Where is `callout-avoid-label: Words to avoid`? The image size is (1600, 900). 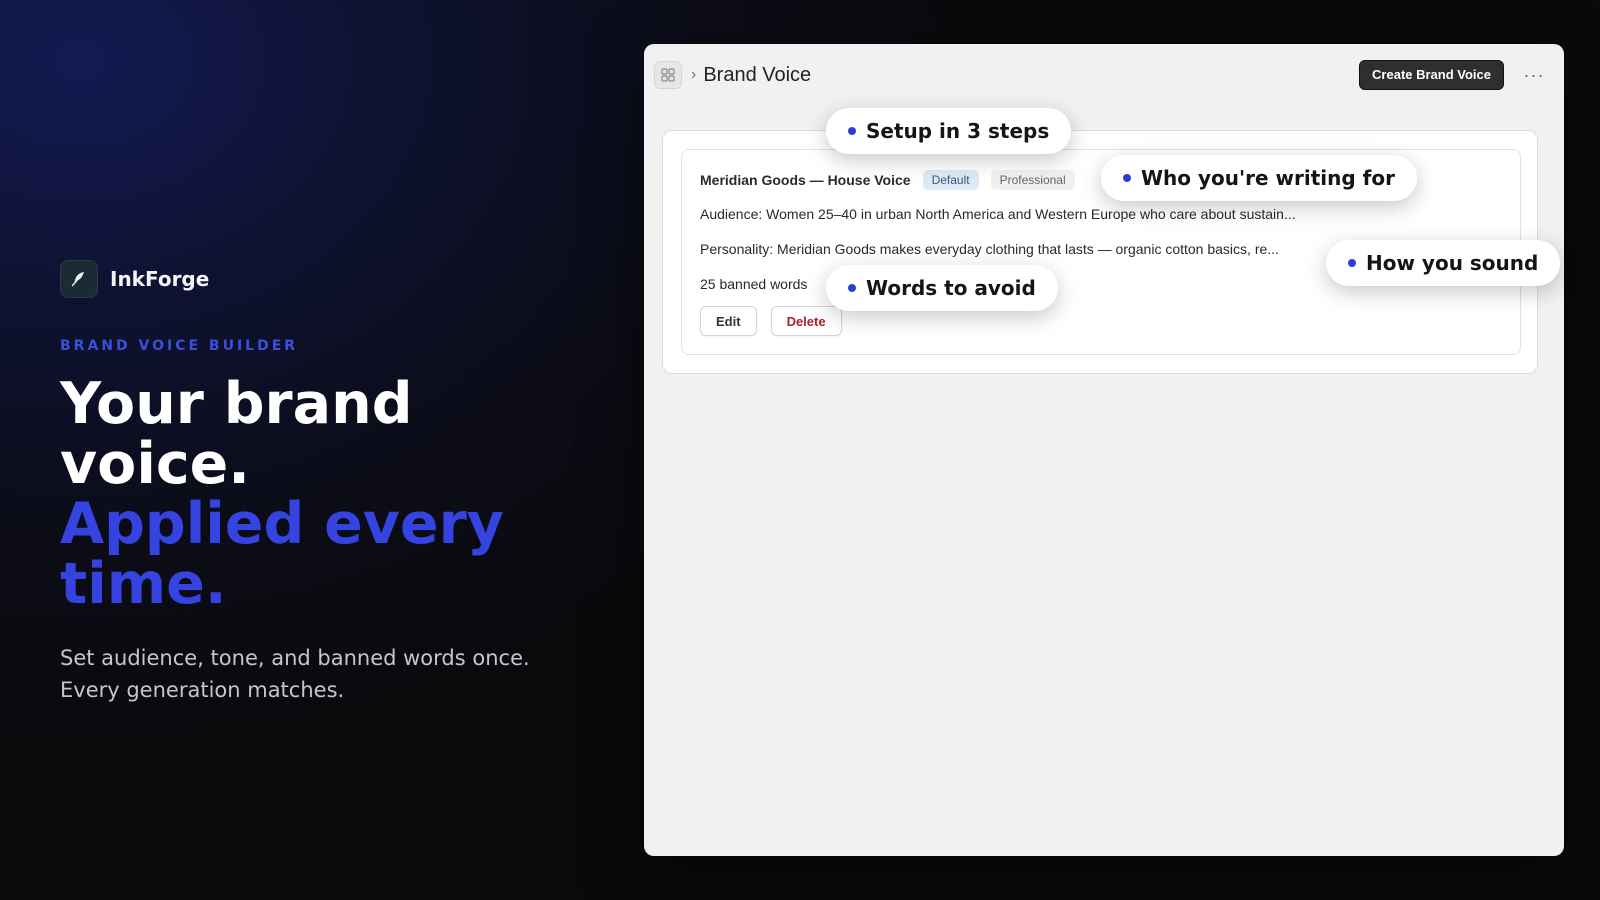 callout-avoid-label: Words to avoid is located at coordinates (951, 288).